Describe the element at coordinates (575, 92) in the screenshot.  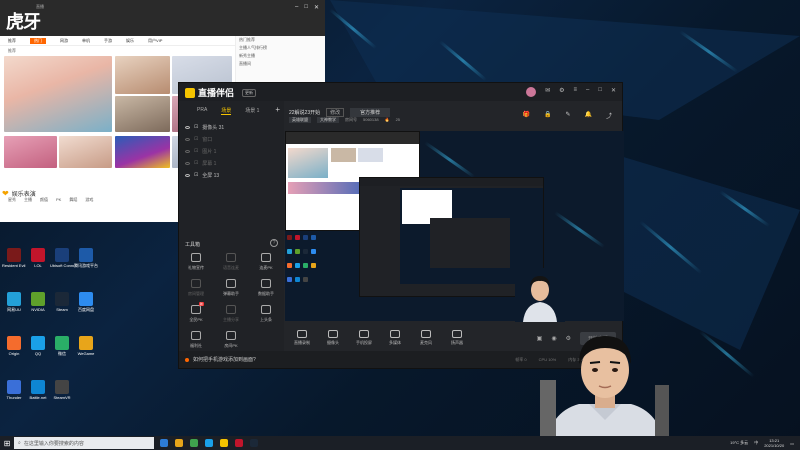
I see `menu-icon: ≡` at that location.